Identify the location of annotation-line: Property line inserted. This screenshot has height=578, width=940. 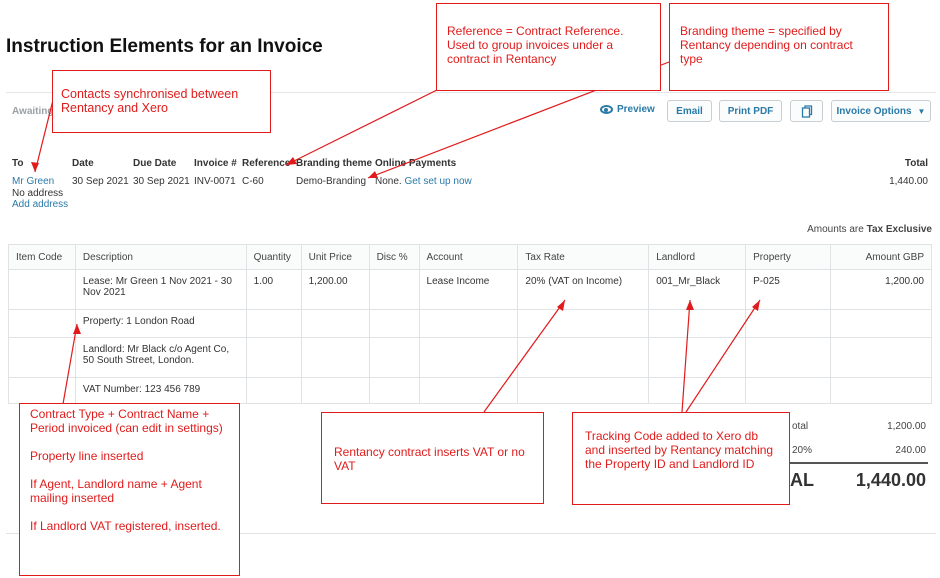
(87, 456).